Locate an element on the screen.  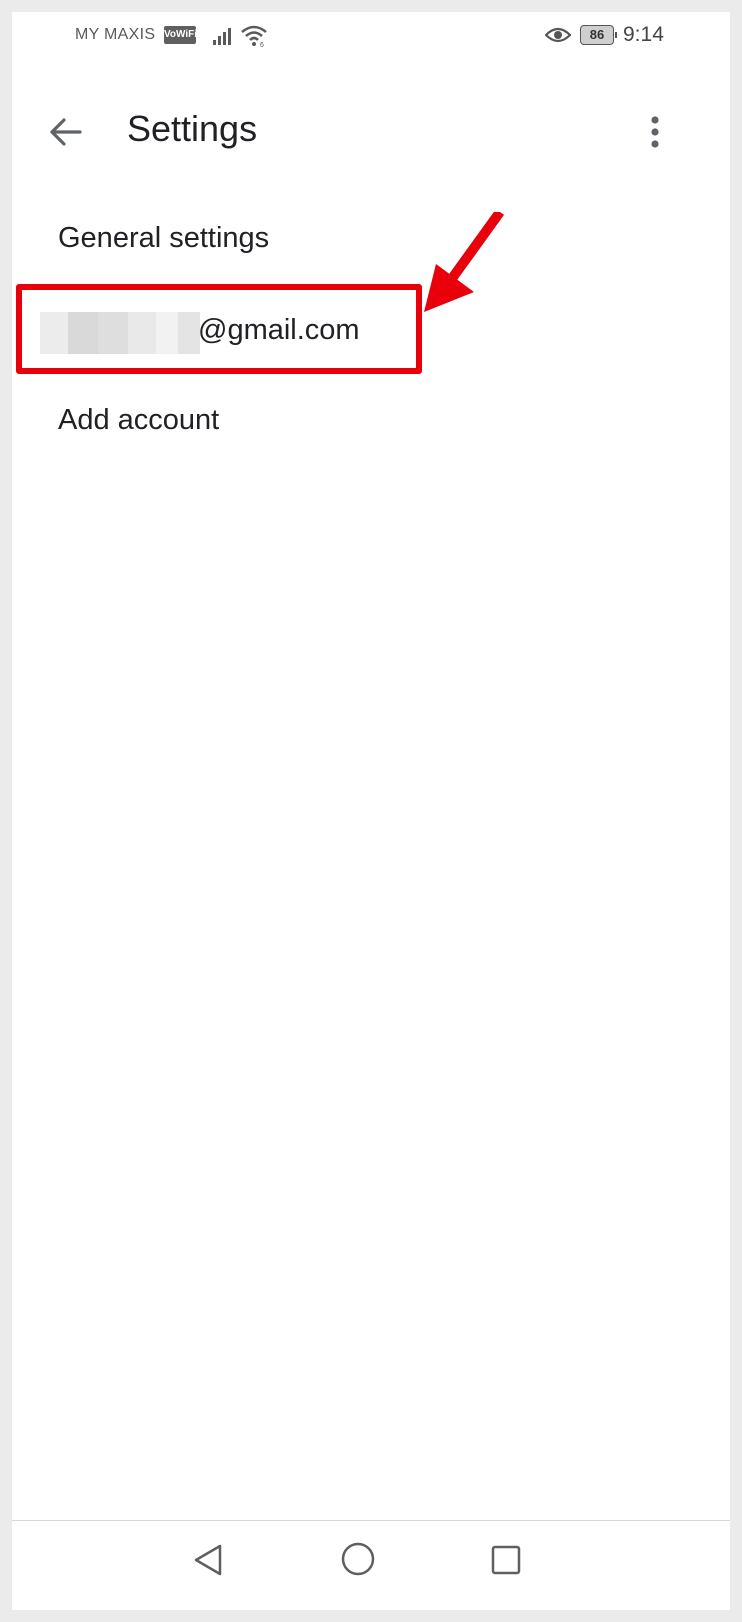
nav-divider is located at coordinates (371, 1520).